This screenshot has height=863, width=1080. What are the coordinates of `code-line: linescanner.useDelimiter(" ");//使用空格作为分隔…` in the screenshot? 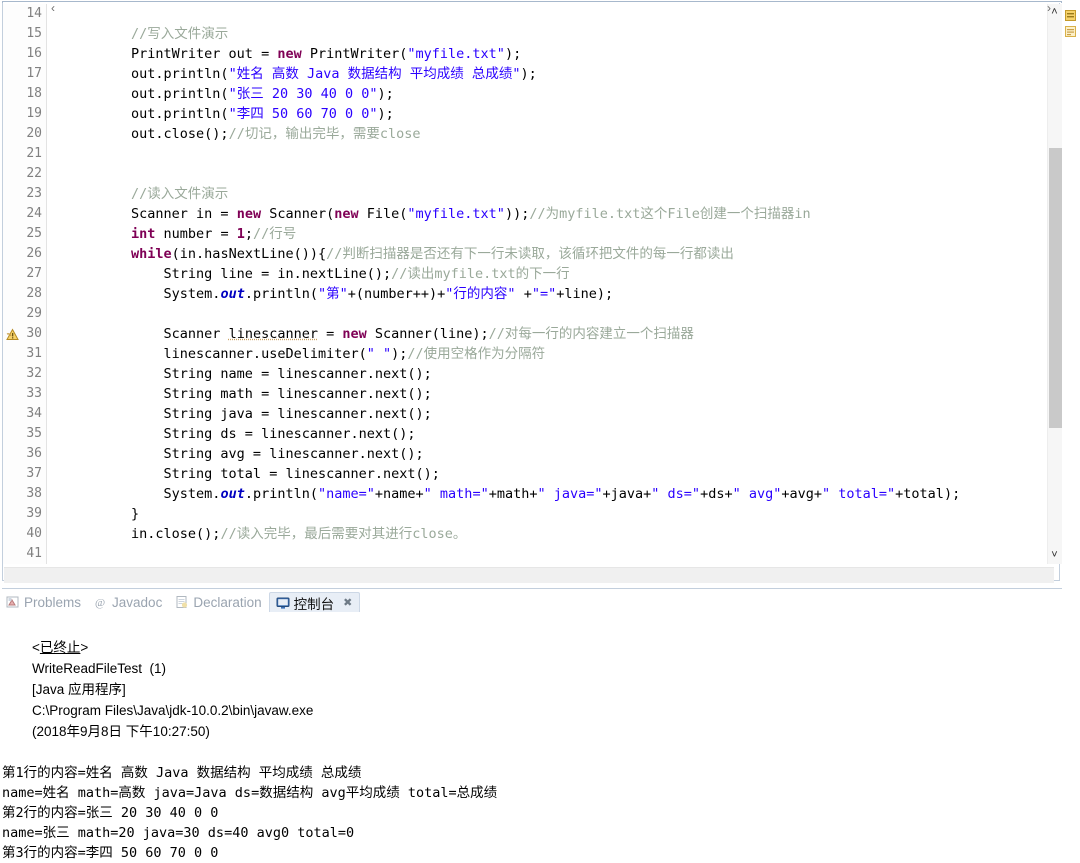 It's located at (546, 354).